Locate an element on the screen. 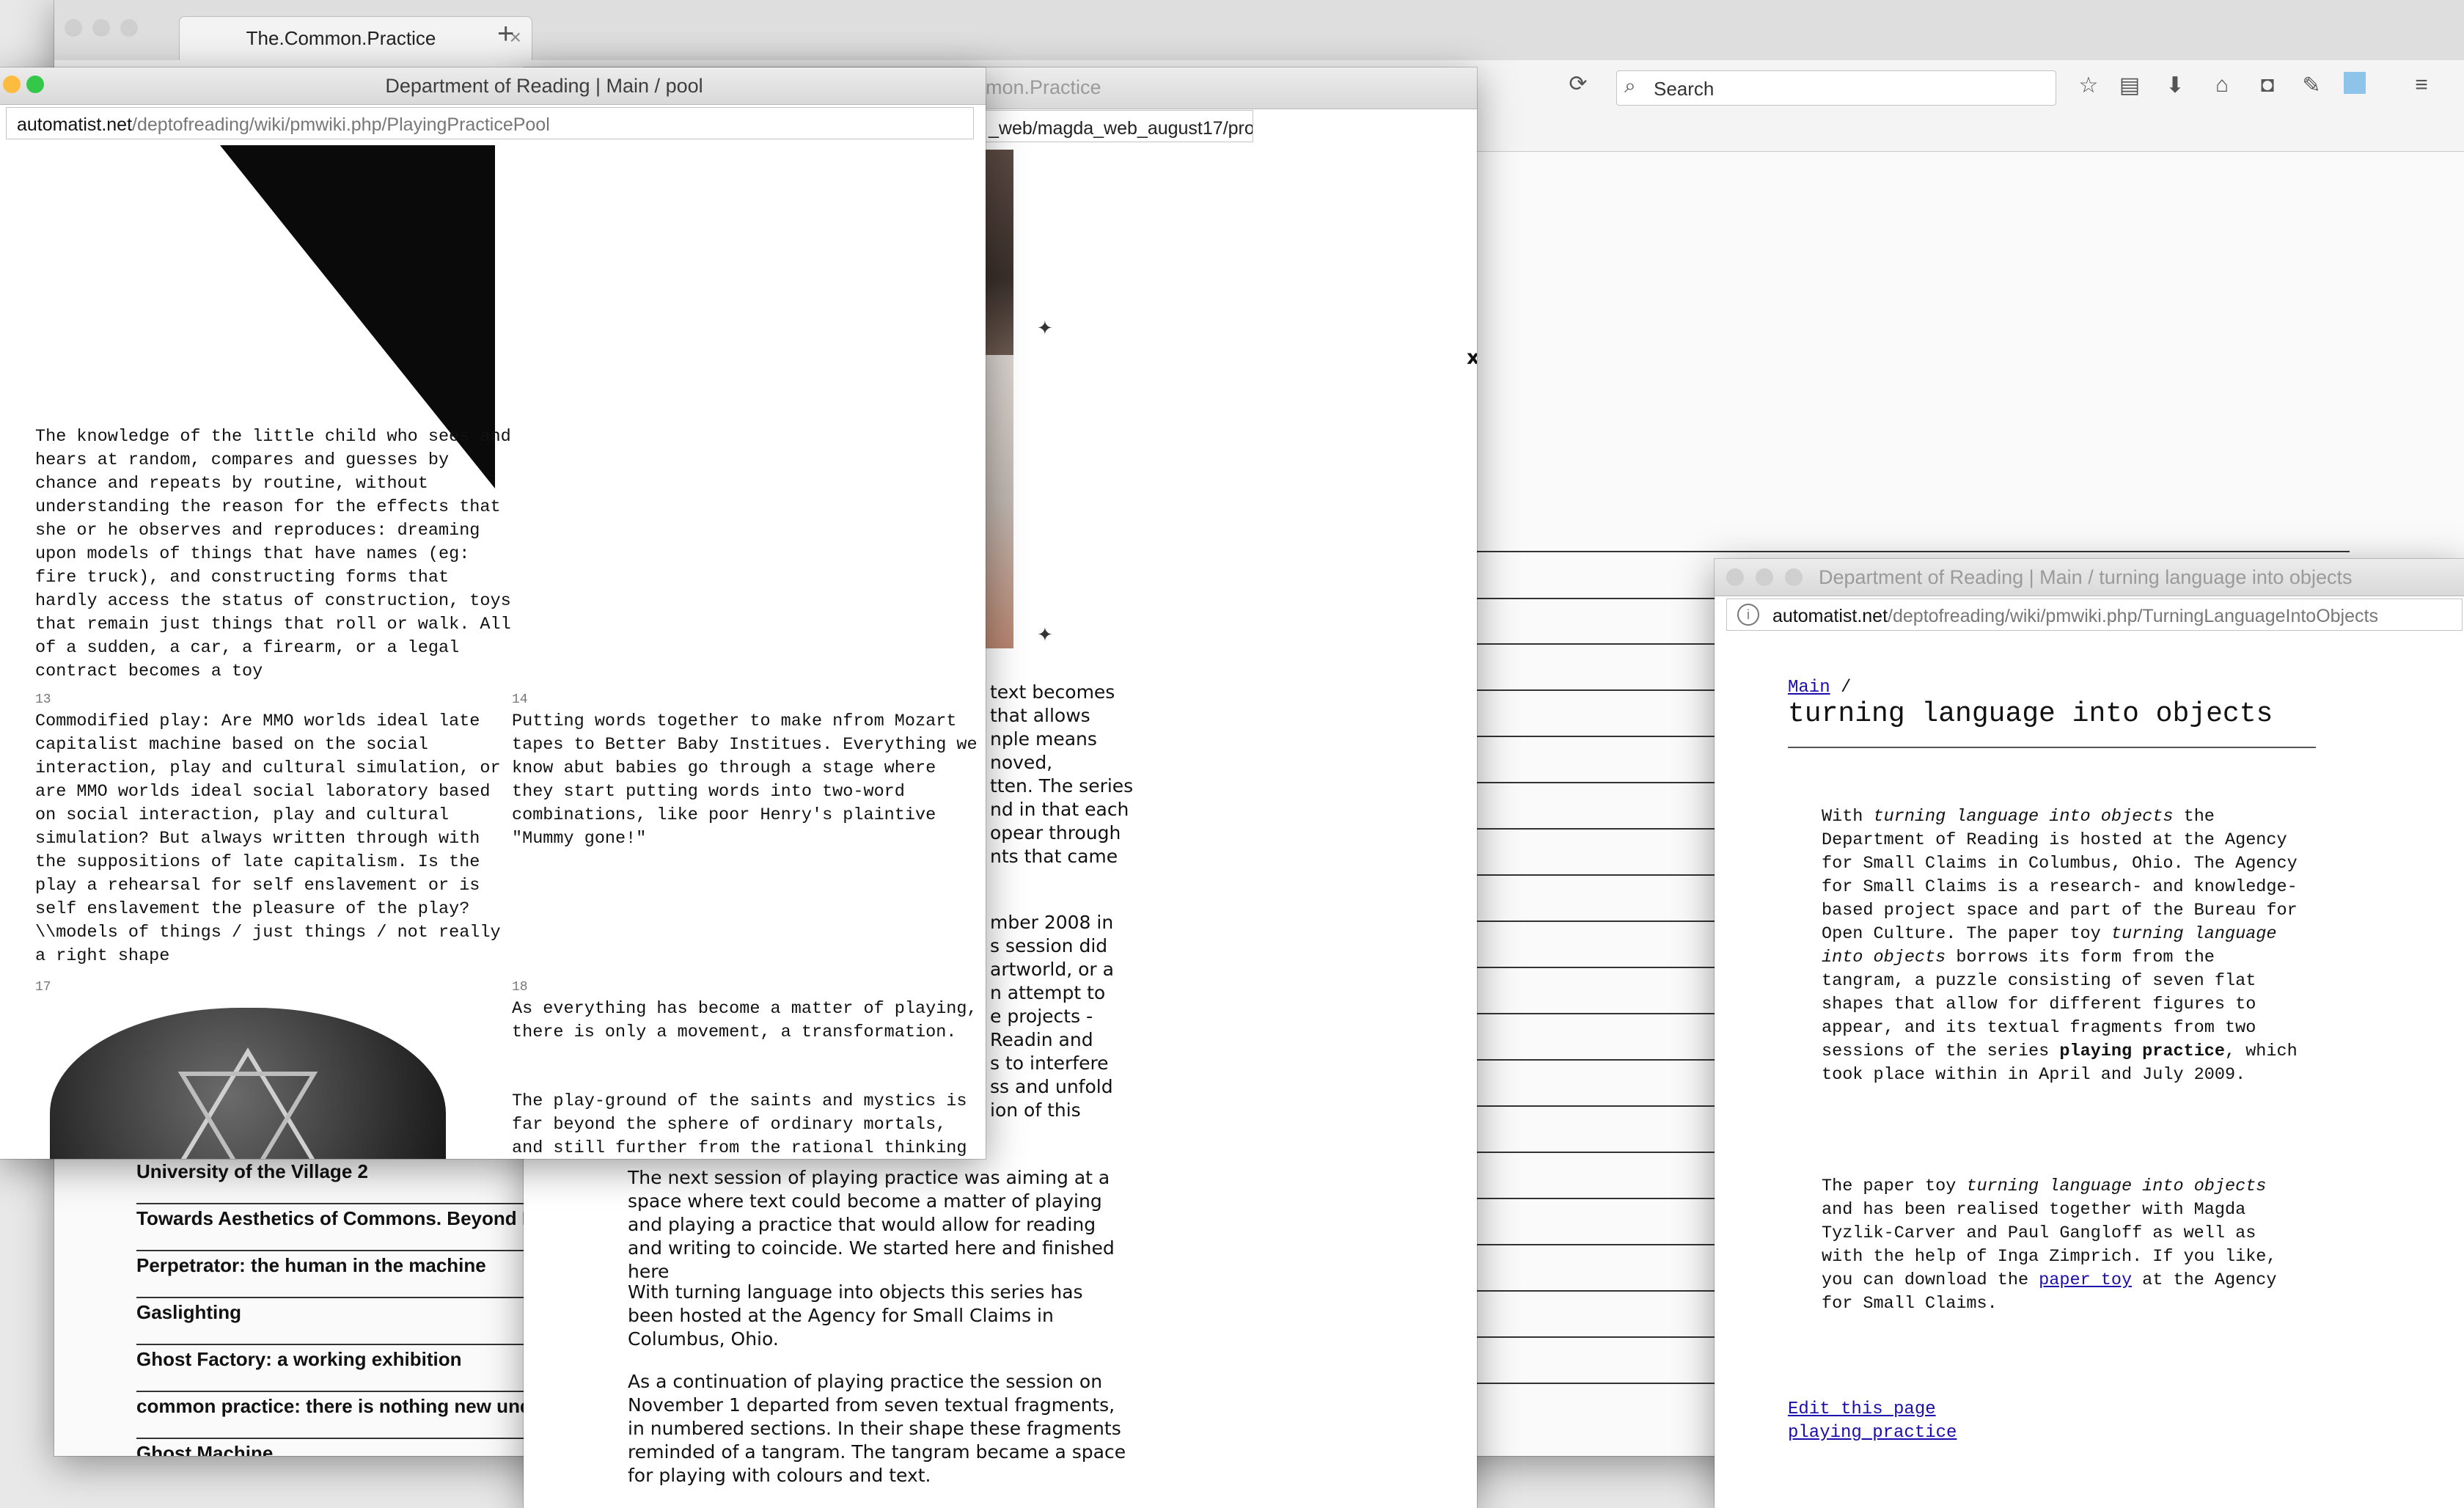 This screenshot has width=2464, height=1508. breadcrumb-main-link: Main is located at coordinates (1809, 688).